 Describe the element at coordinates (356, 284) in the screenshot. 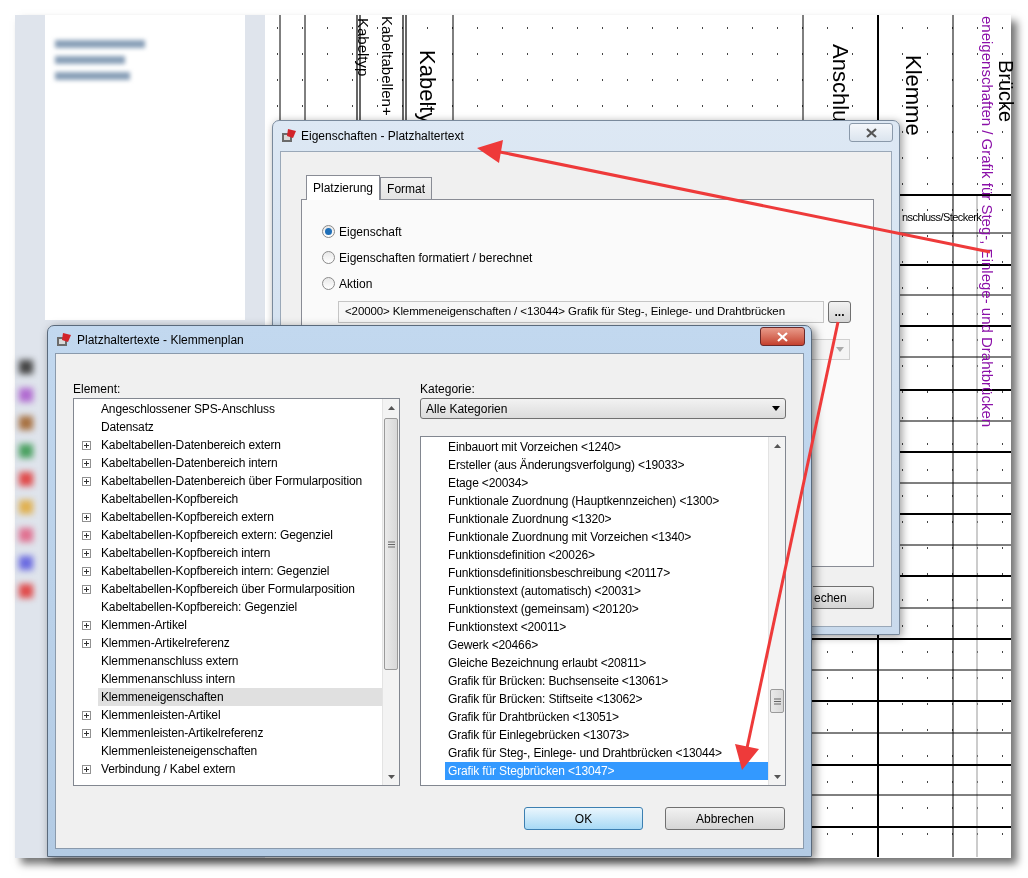

I see `radio-label: Aktion` at that location.